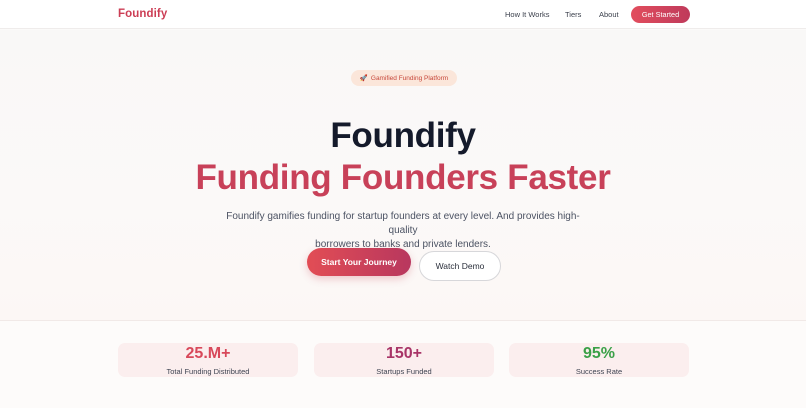  I want to click on stat-card-startups-funded: 150+ Startups Funded, so click(404, 360).